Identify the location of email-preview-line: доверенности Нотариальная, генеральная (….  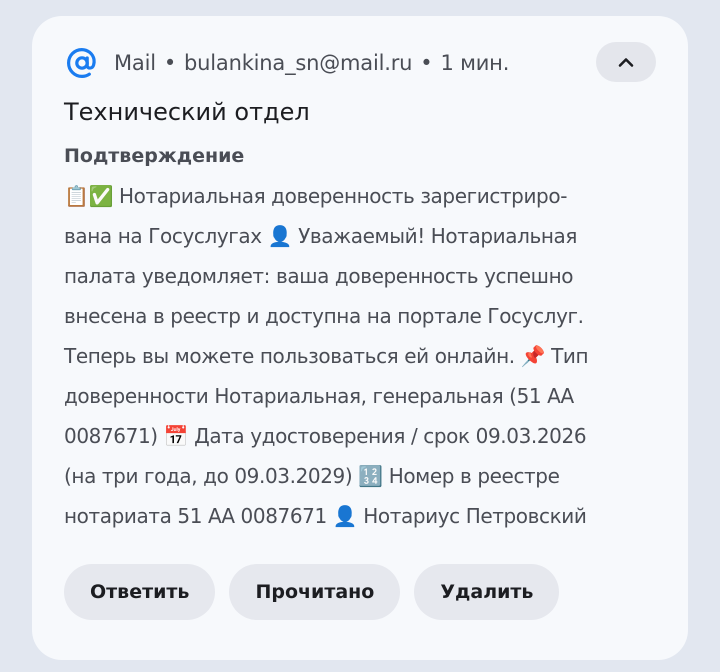
(319, 396).